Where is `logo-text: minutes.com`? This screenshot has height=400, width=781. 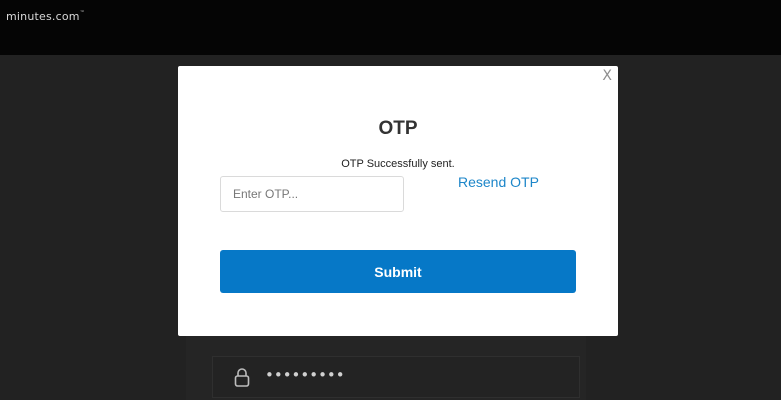
logo-text: minutes.com is located at coordinates (43, 16).